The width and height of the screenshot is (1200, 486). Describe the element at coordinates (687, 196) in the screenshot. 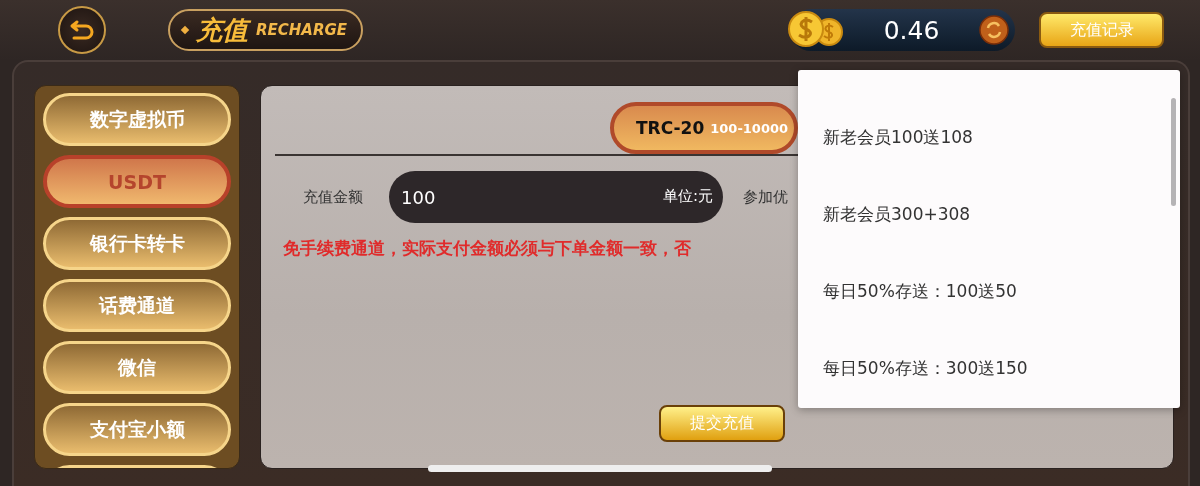

I see `unit-label: 单位:元` at that location.